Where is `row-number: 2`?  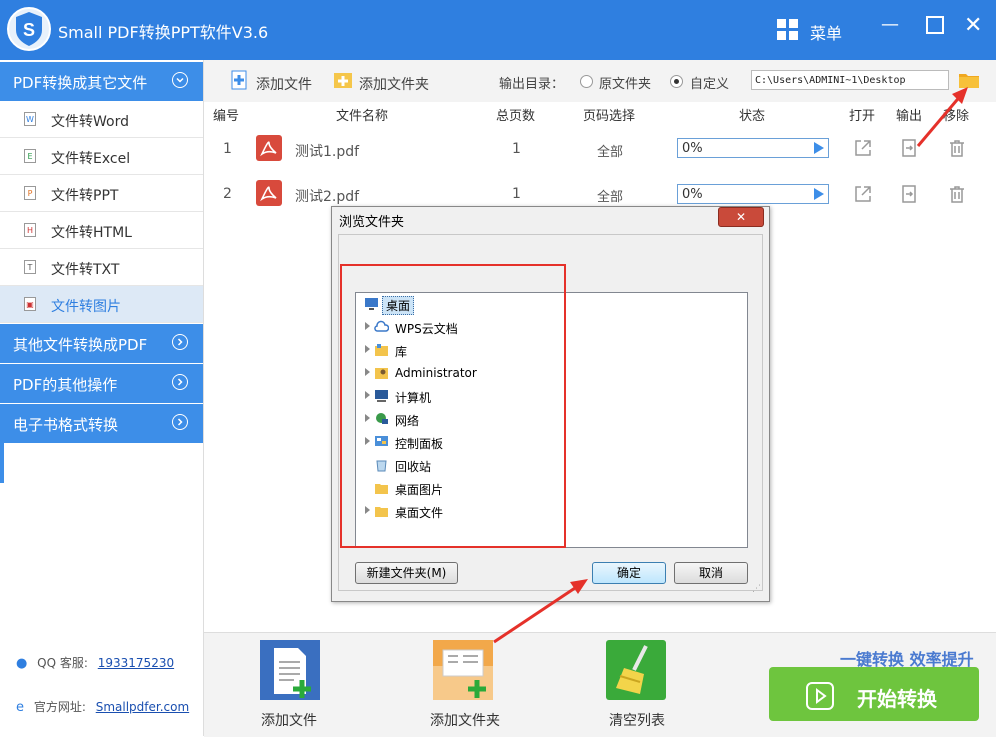
row-number: 2 is located at coordinates (227, 194).